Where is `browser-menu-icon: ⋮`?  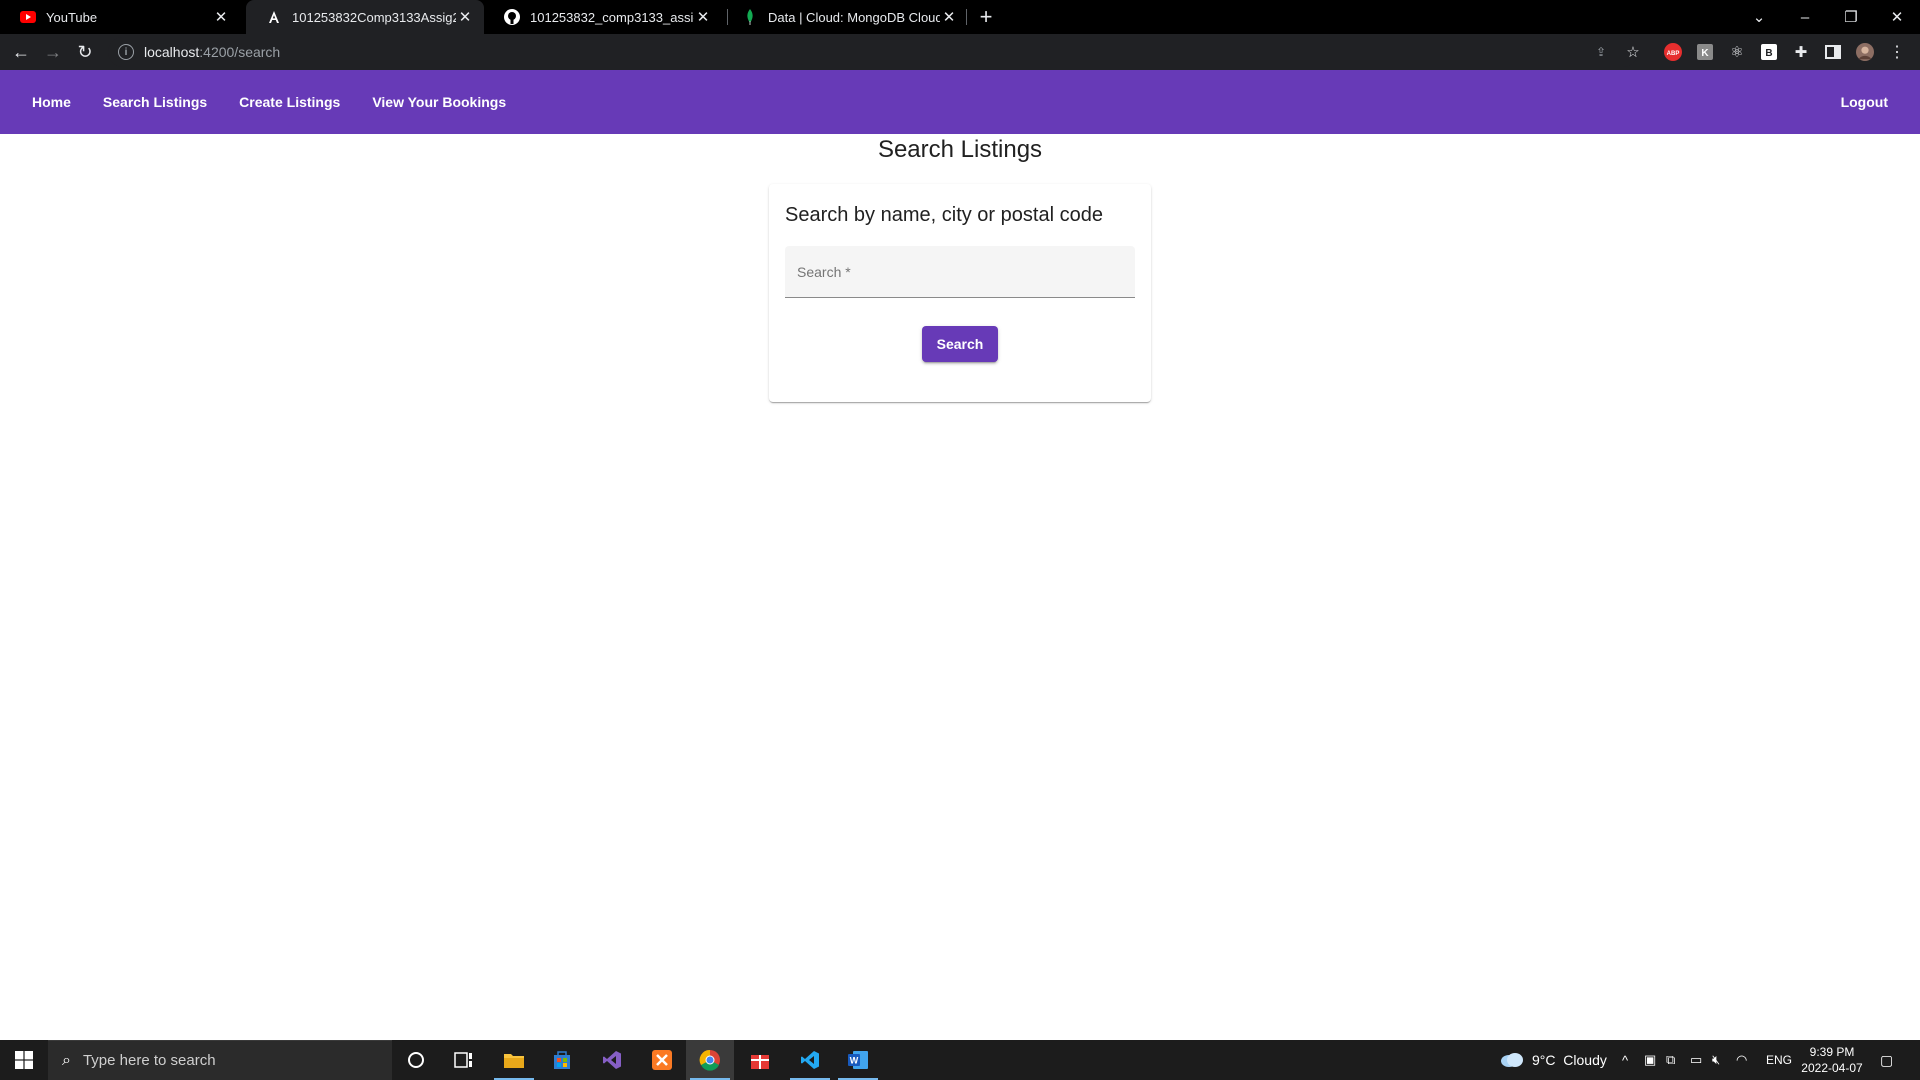 browser-menu-icon: ⋮ is located at coordinates (1897, 52).